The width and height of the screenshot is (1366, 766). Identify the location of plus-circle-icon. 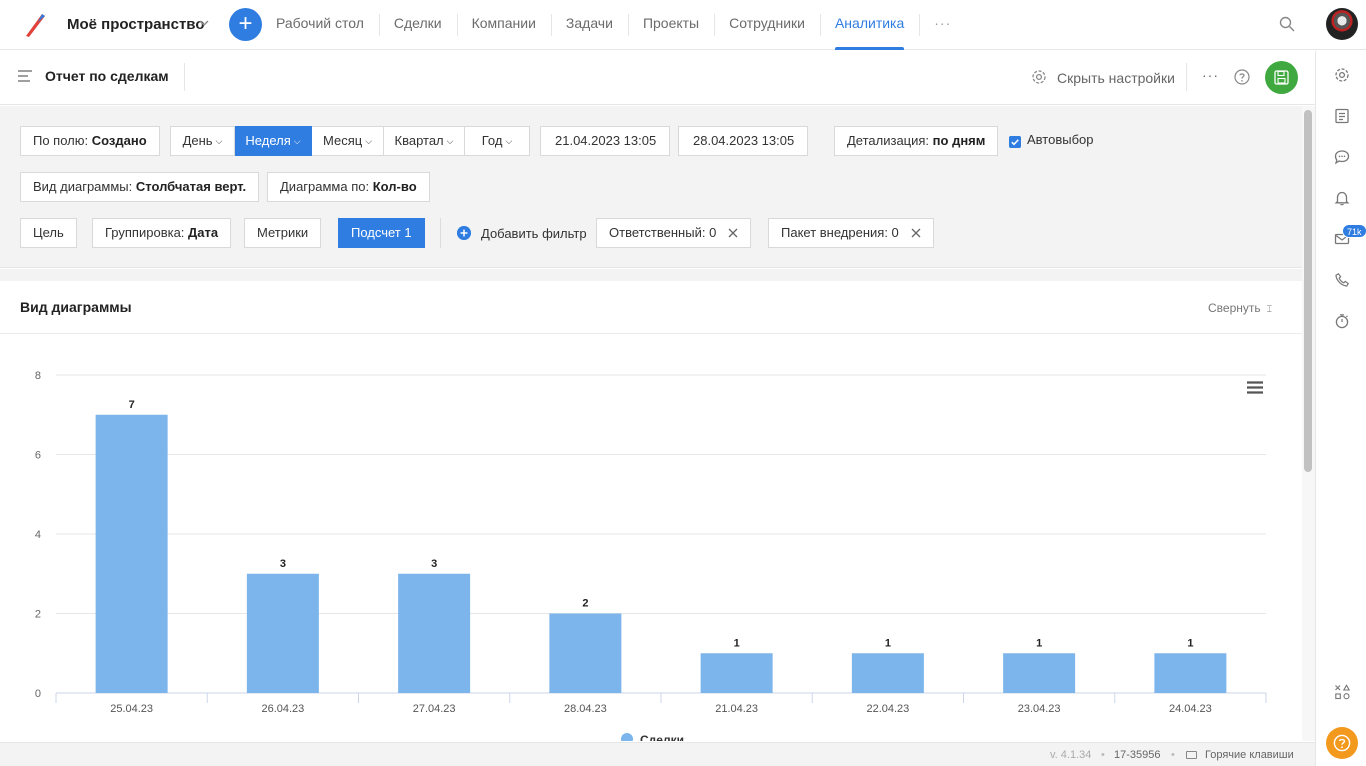
(464, 233).